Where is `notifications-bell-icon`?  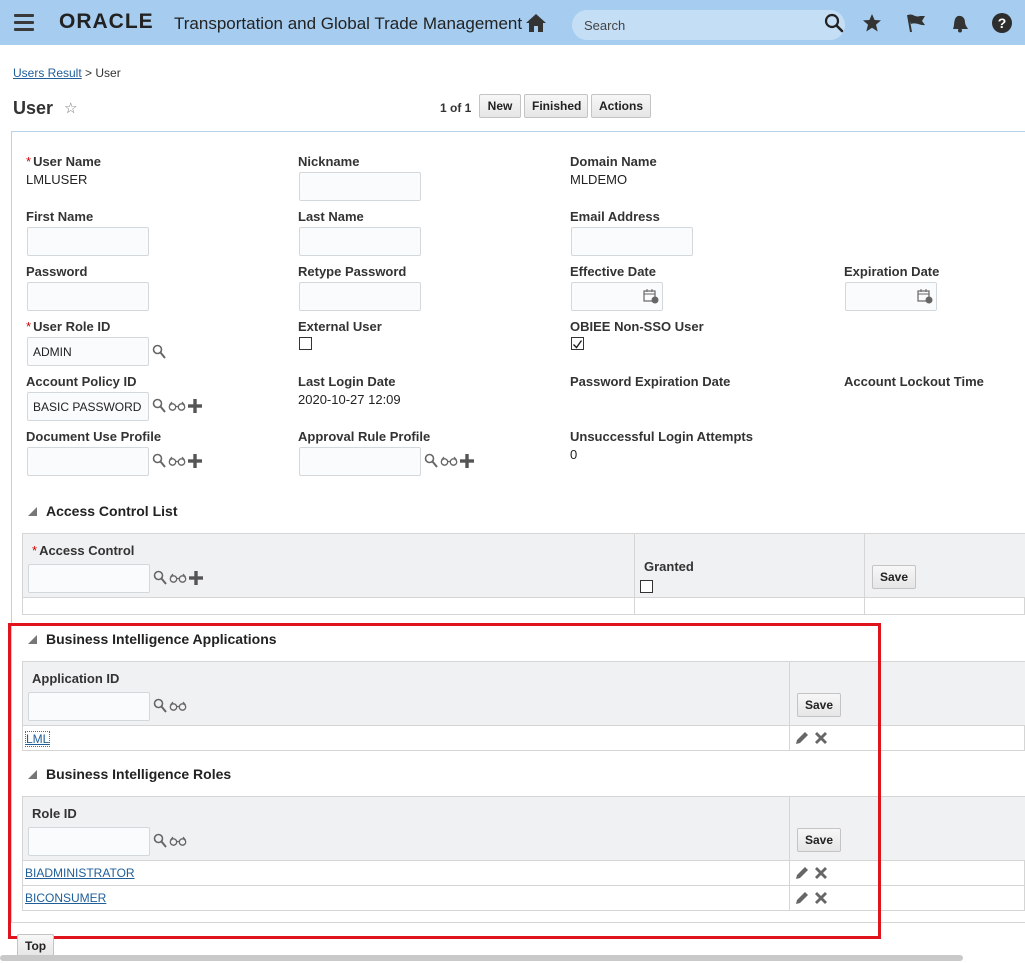 notifications-bell-icon is located at coordinates (959, 23).